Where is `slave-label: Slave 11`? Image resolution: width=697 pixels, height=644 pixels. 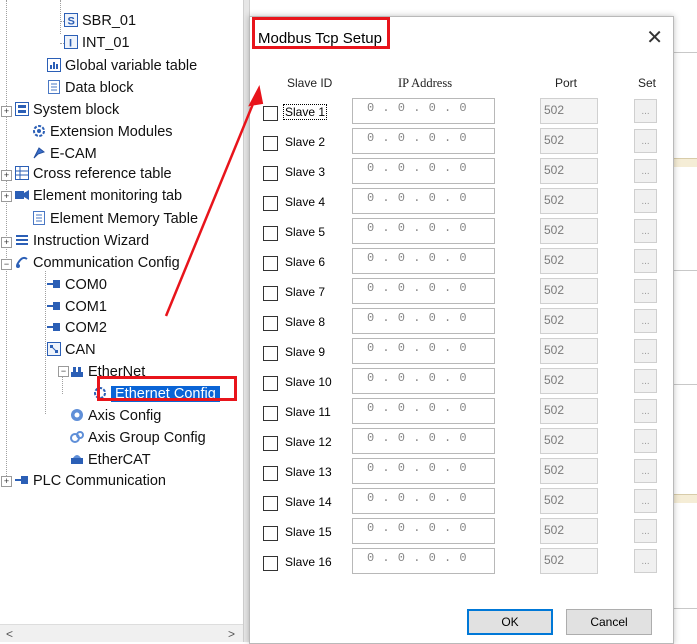 slave-label: Slave 11 is located at coordinates (308, 412).